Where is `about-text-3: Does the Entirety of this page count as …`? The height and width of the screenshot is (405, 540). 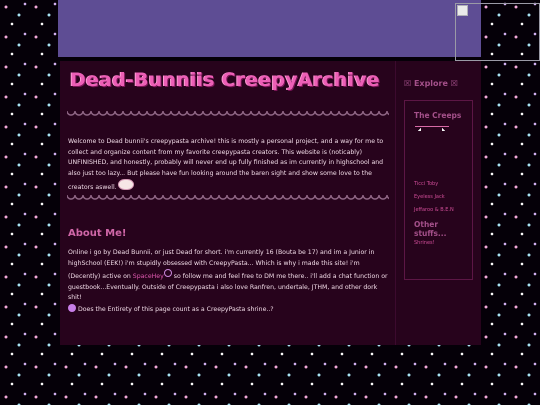 about-text-3: Does the Entirety of this page count as … is located at coordinates (175, 309).